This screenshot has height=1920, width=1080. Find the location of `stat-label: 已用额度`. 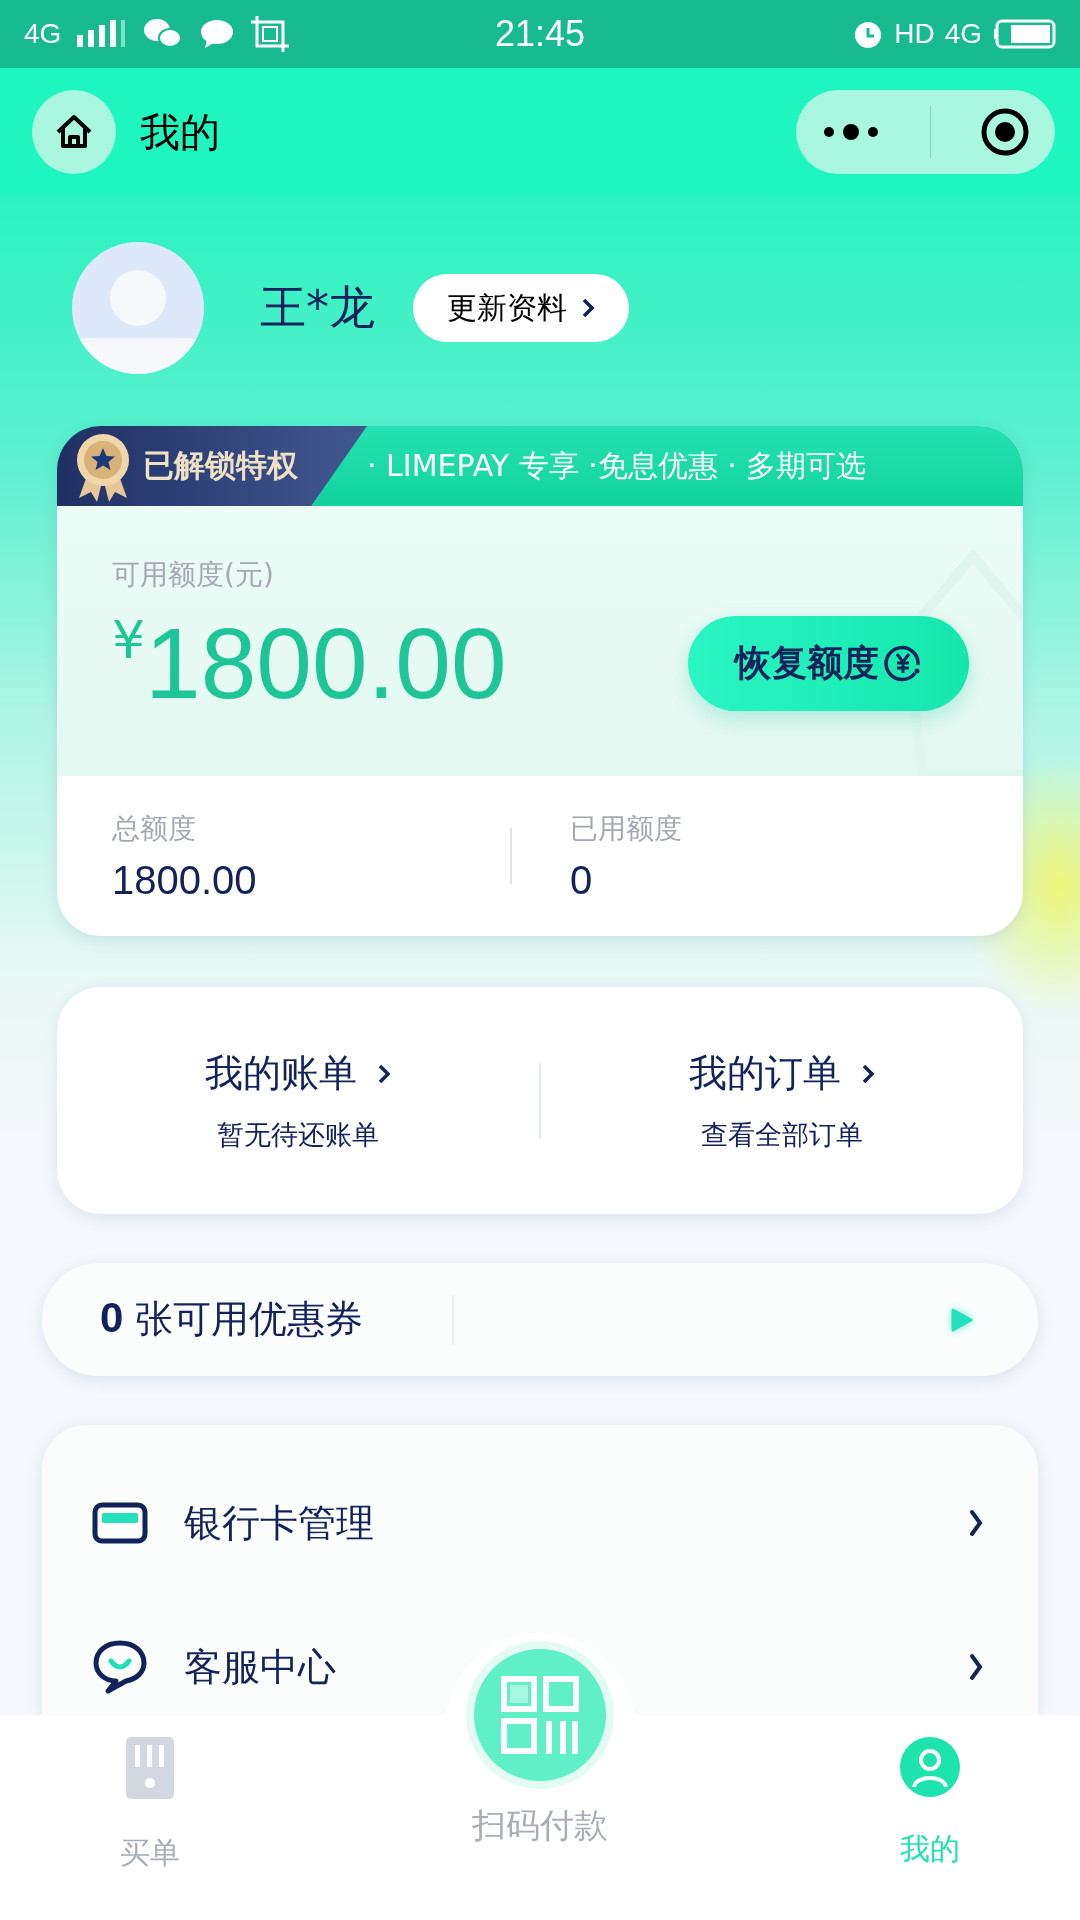

stat-label: 已用额度 is located at coordinates (626, 828).